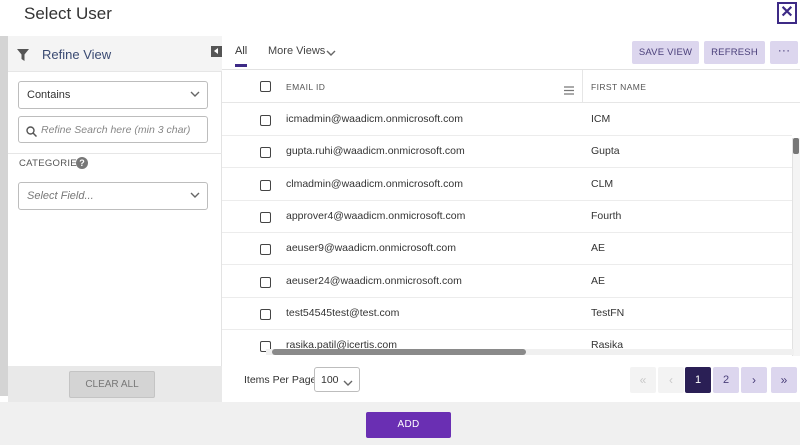  Describe the element at coordinates (796, 146) in the screenshot. I see `vertical-scroll-thumb` at that location.